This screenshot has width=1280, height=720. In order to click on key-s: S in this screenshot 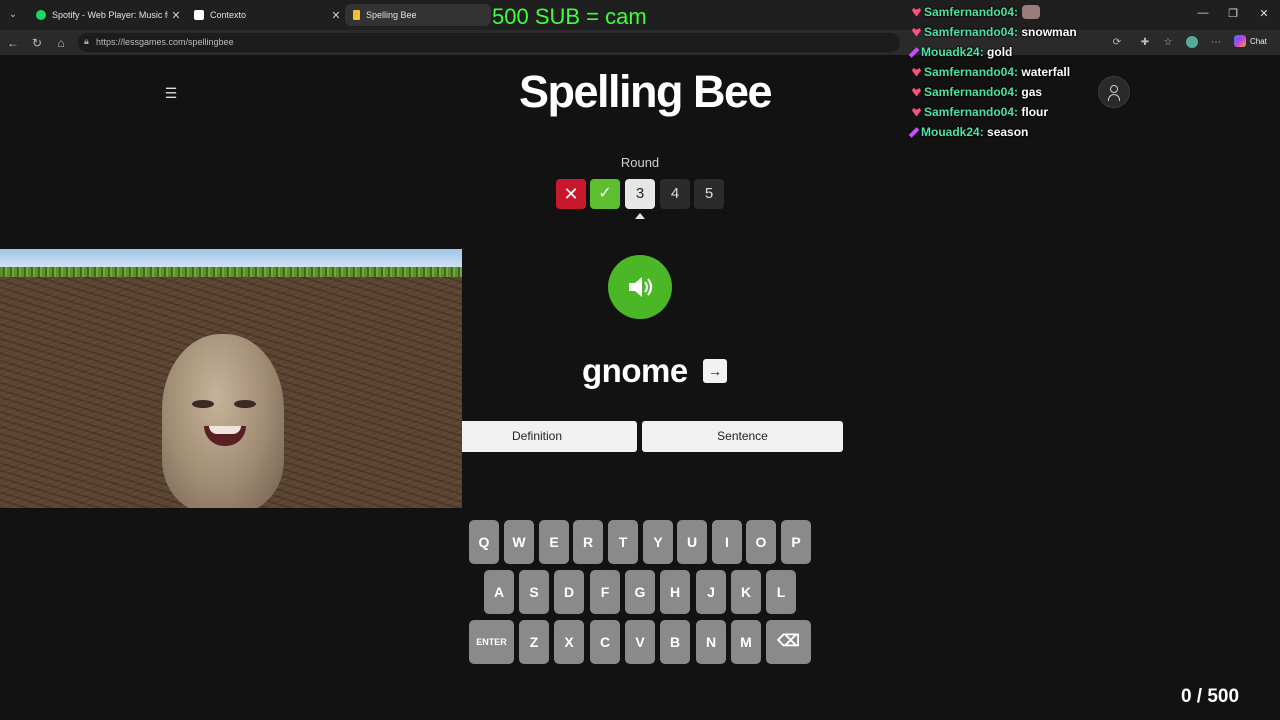, I will do `click(534, 592)`.